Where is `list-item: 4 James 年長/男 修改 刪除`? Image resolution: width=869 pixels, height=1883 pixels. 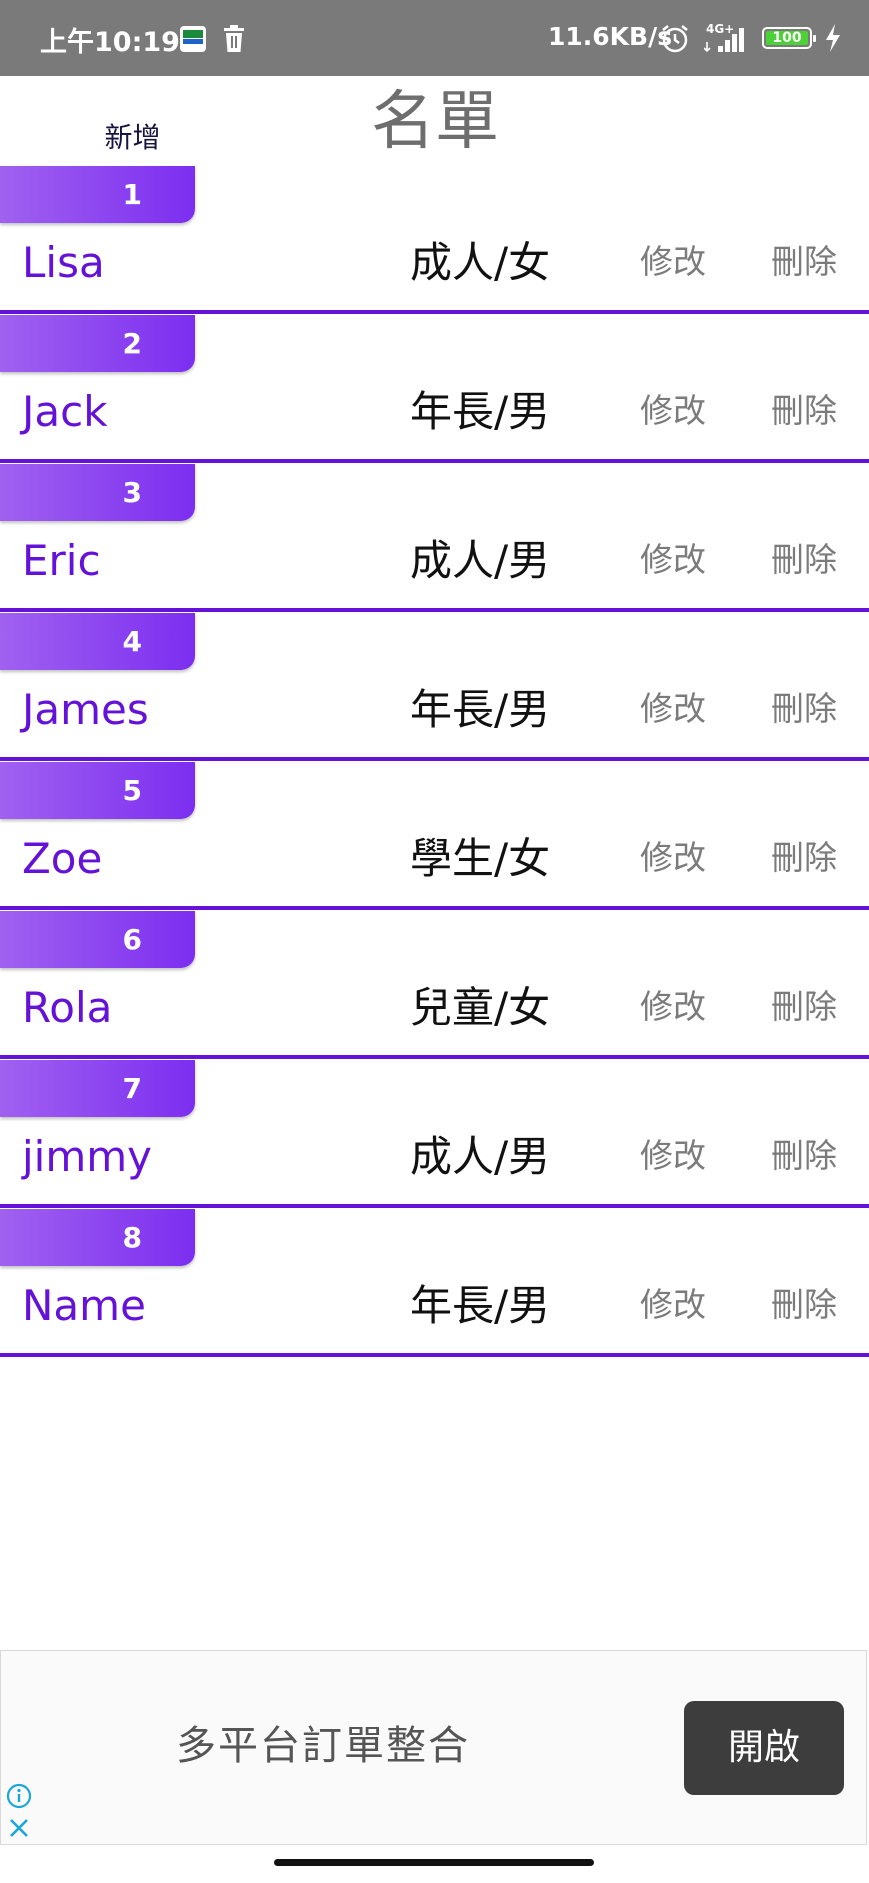 list-item: 4 James 年長/男 修改 刪除 is located at coordinates (434, 687).